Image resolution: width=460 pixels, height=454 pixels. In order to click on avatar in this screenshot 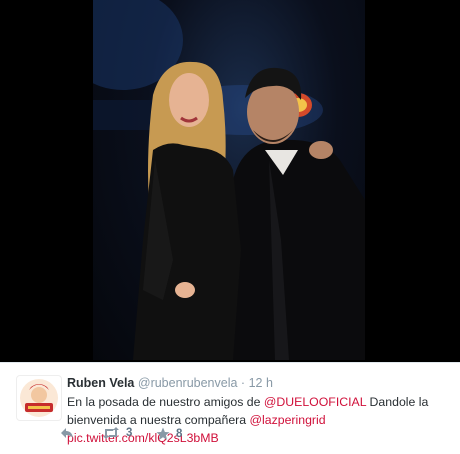, I will do `click(39, 398)`.